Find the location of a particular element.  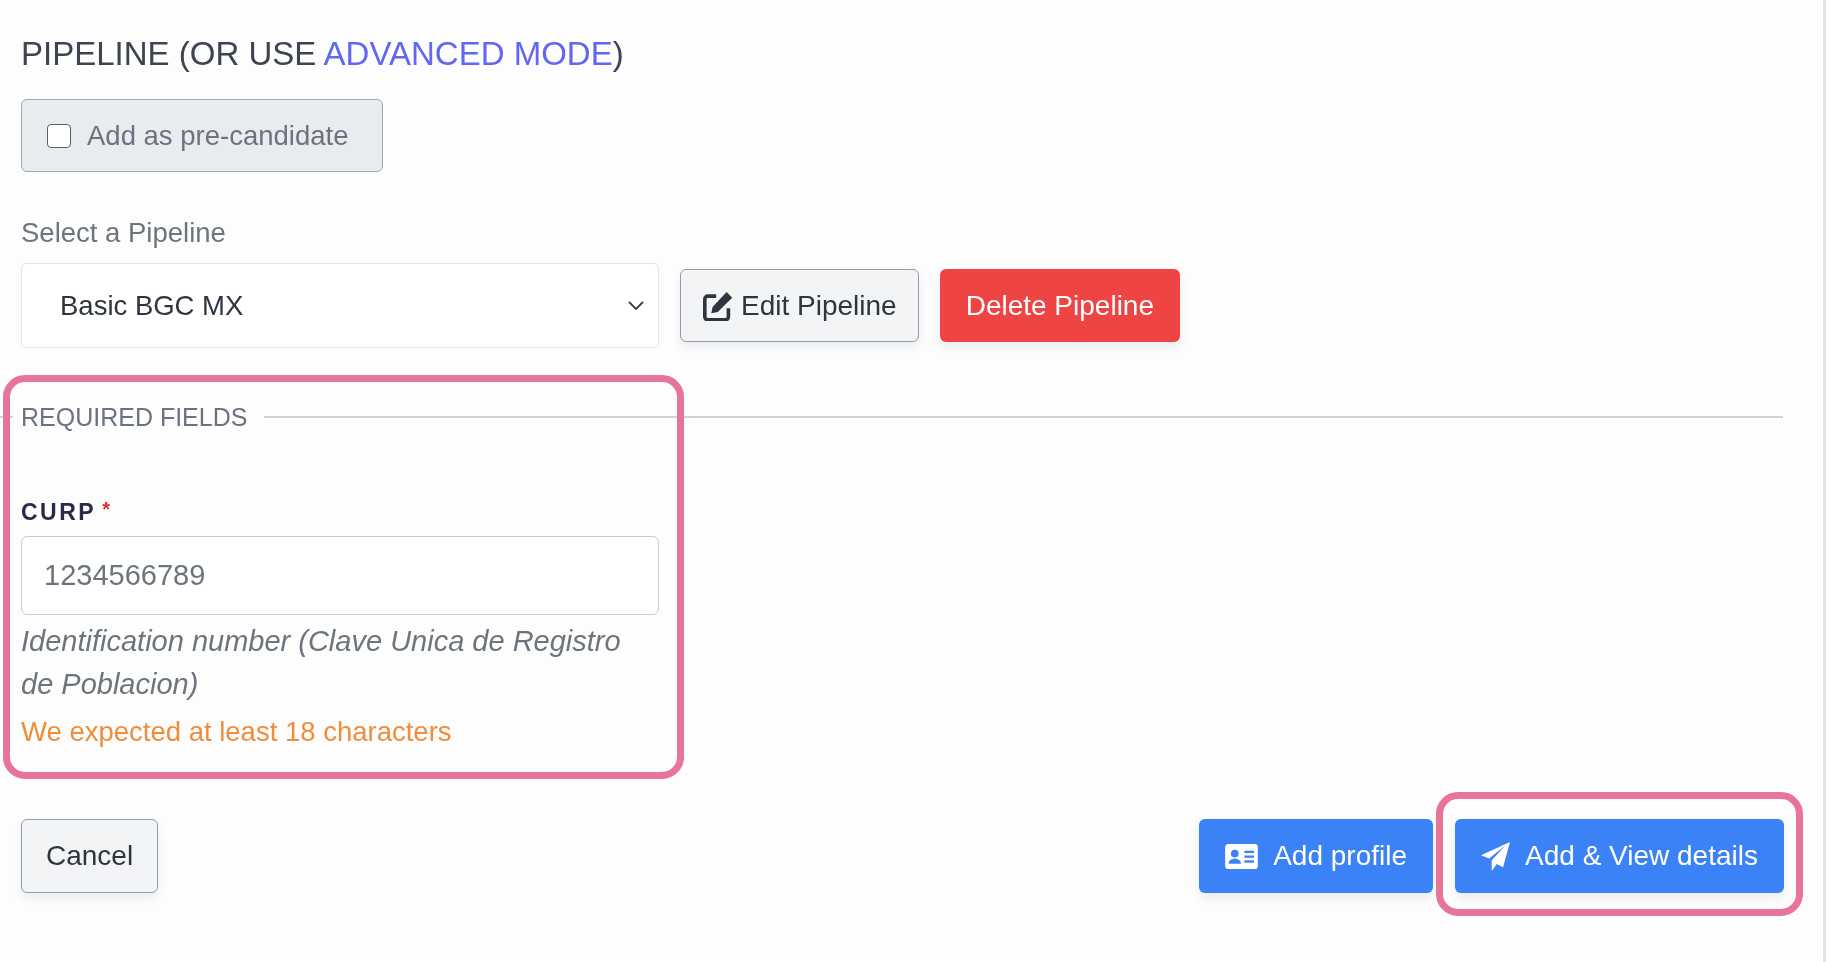

help-text: Identification number (Clave Unica de Registro de Poblacion) is located at coordinates (321, 663).